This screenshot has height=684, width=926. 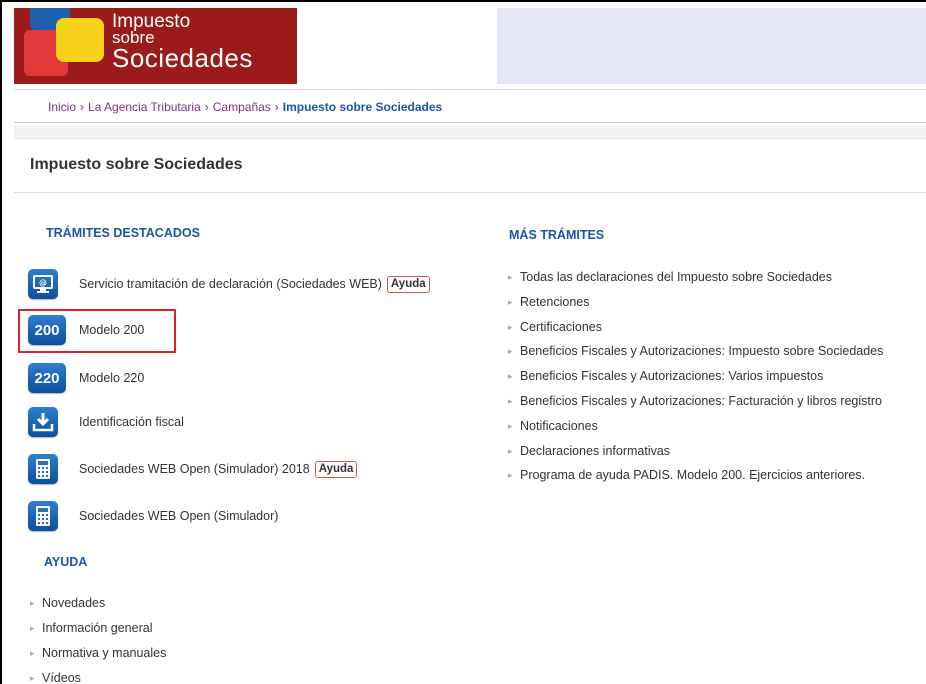 I want to click on destacado-label: Sociedades WEB Open (Simulador), so click(x=179, y=516).